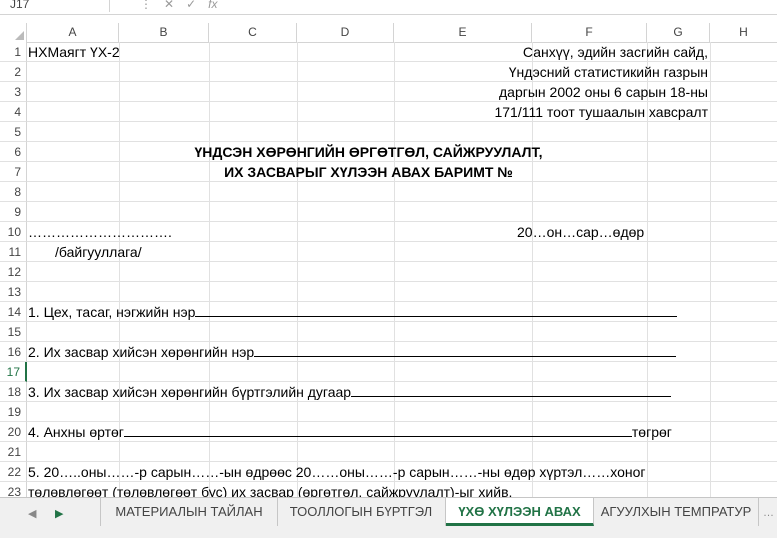 This screenshot has width=777, height=538. I want to click on document-title-line1: ҮНДСЭН ХӨРӨНГИЙН ӨРГӨТГӨЛ, САЙЖРУУЛАЛТ,, so click(368, 152).